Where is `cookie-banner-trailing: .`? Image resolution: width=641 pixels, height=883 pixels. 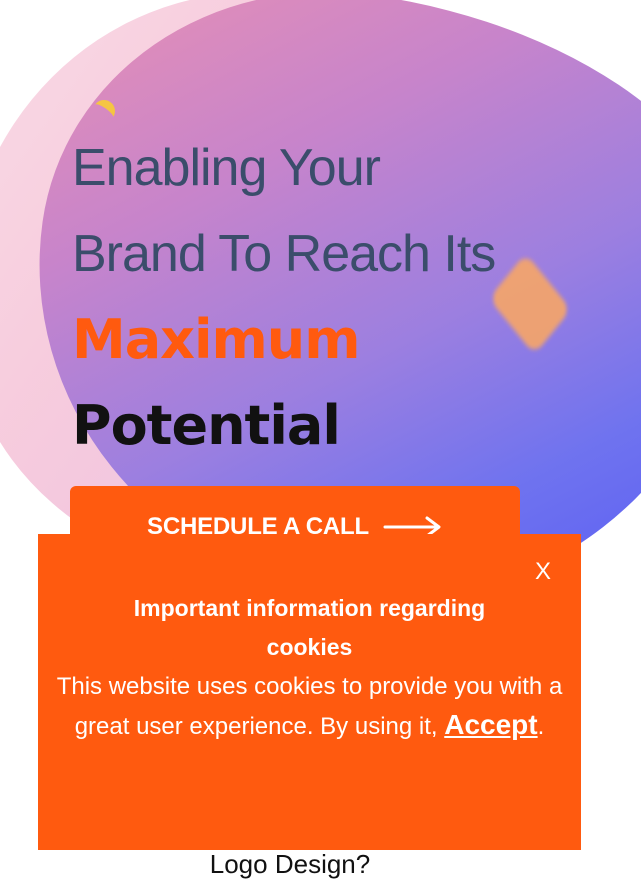
cookie-banner-trailing: . is located at coordinates (541, 726).